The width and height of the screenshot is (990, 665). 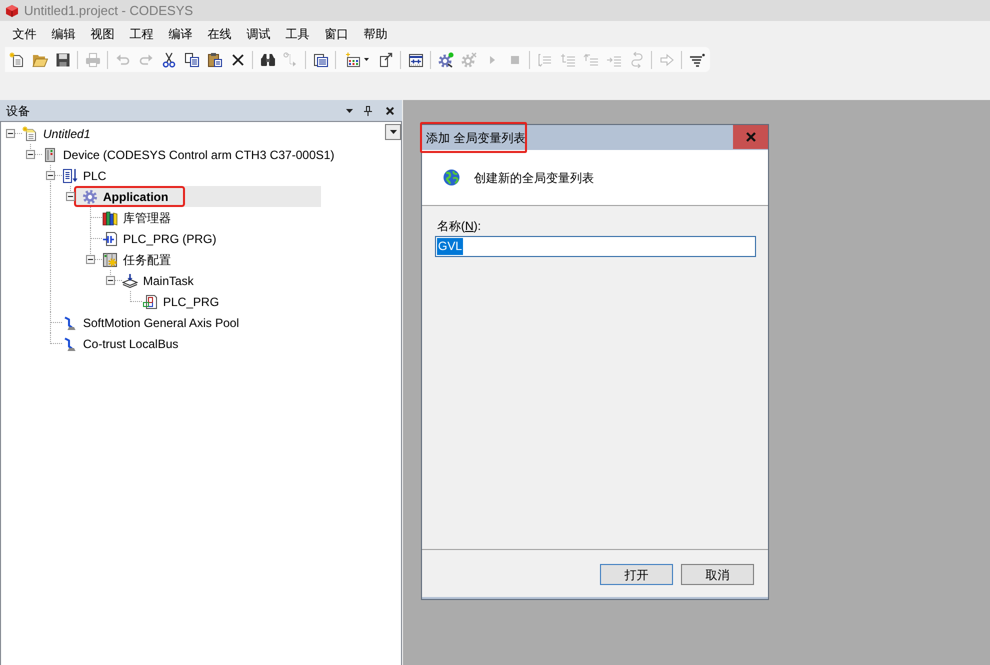 What do you see at coordinates (636, 574) in the screenshot?
I see `dialog-button: 打开` at bounding box center [636, 574].